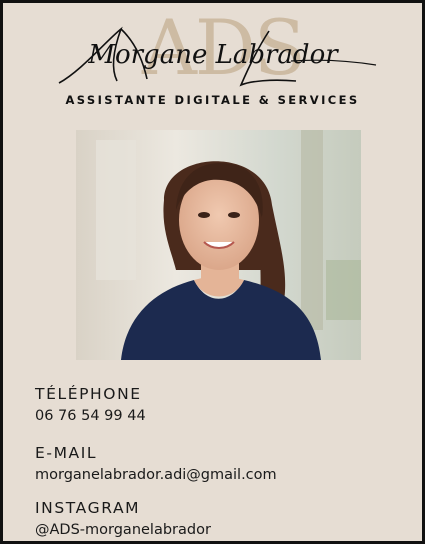 The image size is (425, 544). What do you see at coordinates (212, 100) in the screenshot?
I see `logo-tagline: ASSISTANTE DIGITALE & SERVICES` at bounding box center [212, 100].